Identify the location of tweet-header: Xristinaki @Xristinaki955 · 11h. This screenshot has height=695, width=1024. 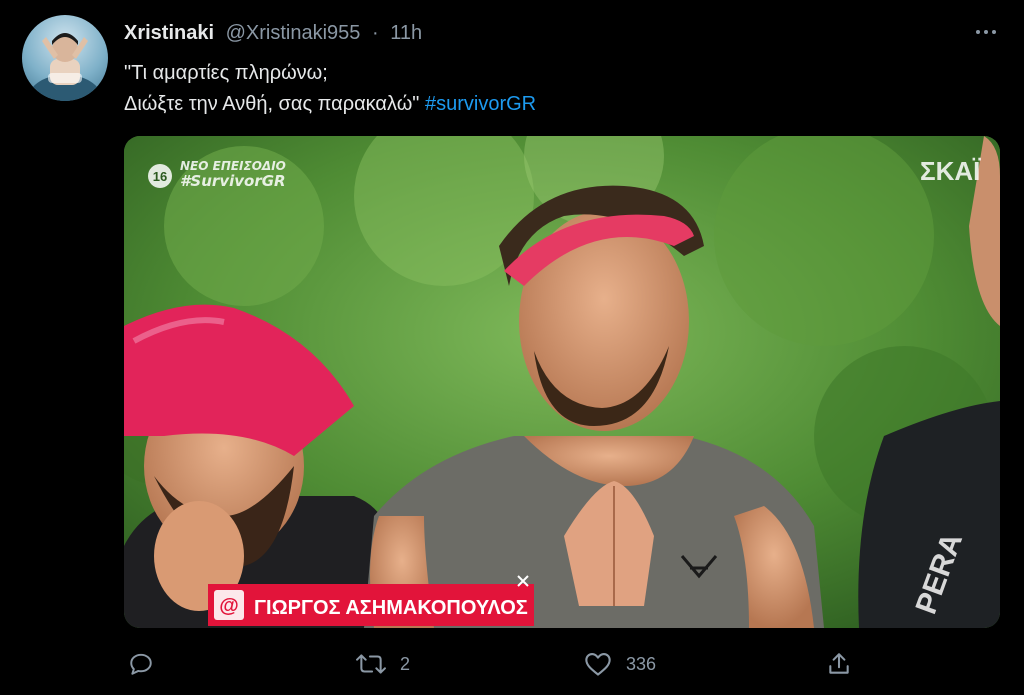
(273, 33).